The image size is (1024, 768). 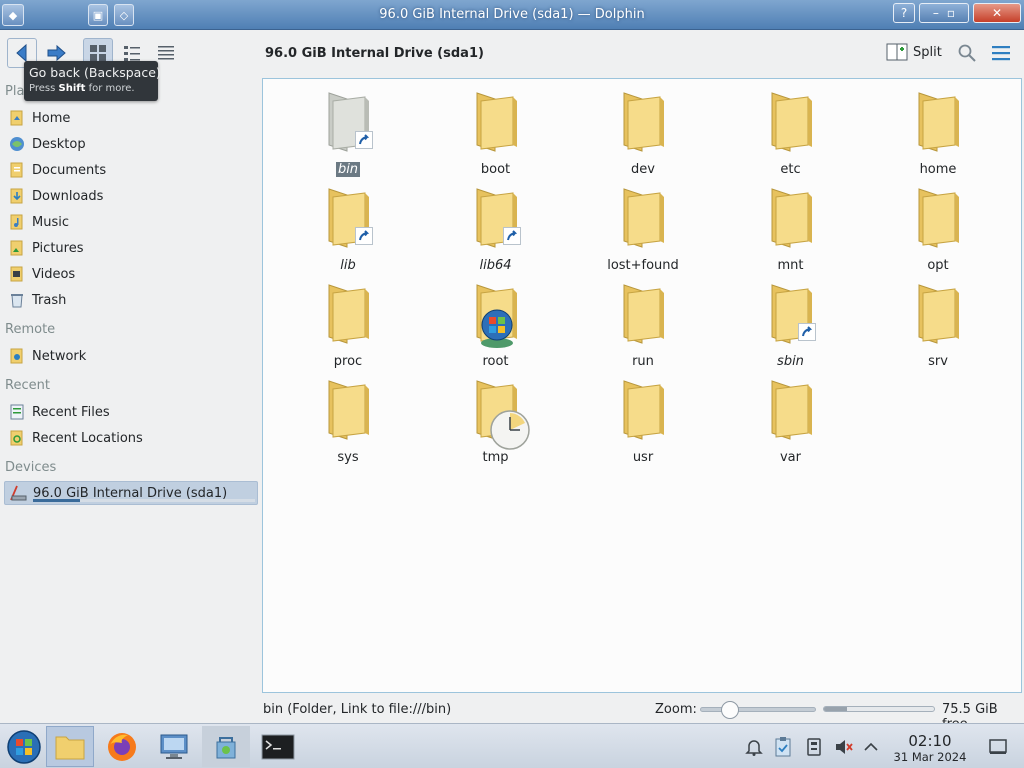 What do you see at coordinates (997, 13) in the screenshot?
I see `close-button: ✕` at bounding box center [997, 13].